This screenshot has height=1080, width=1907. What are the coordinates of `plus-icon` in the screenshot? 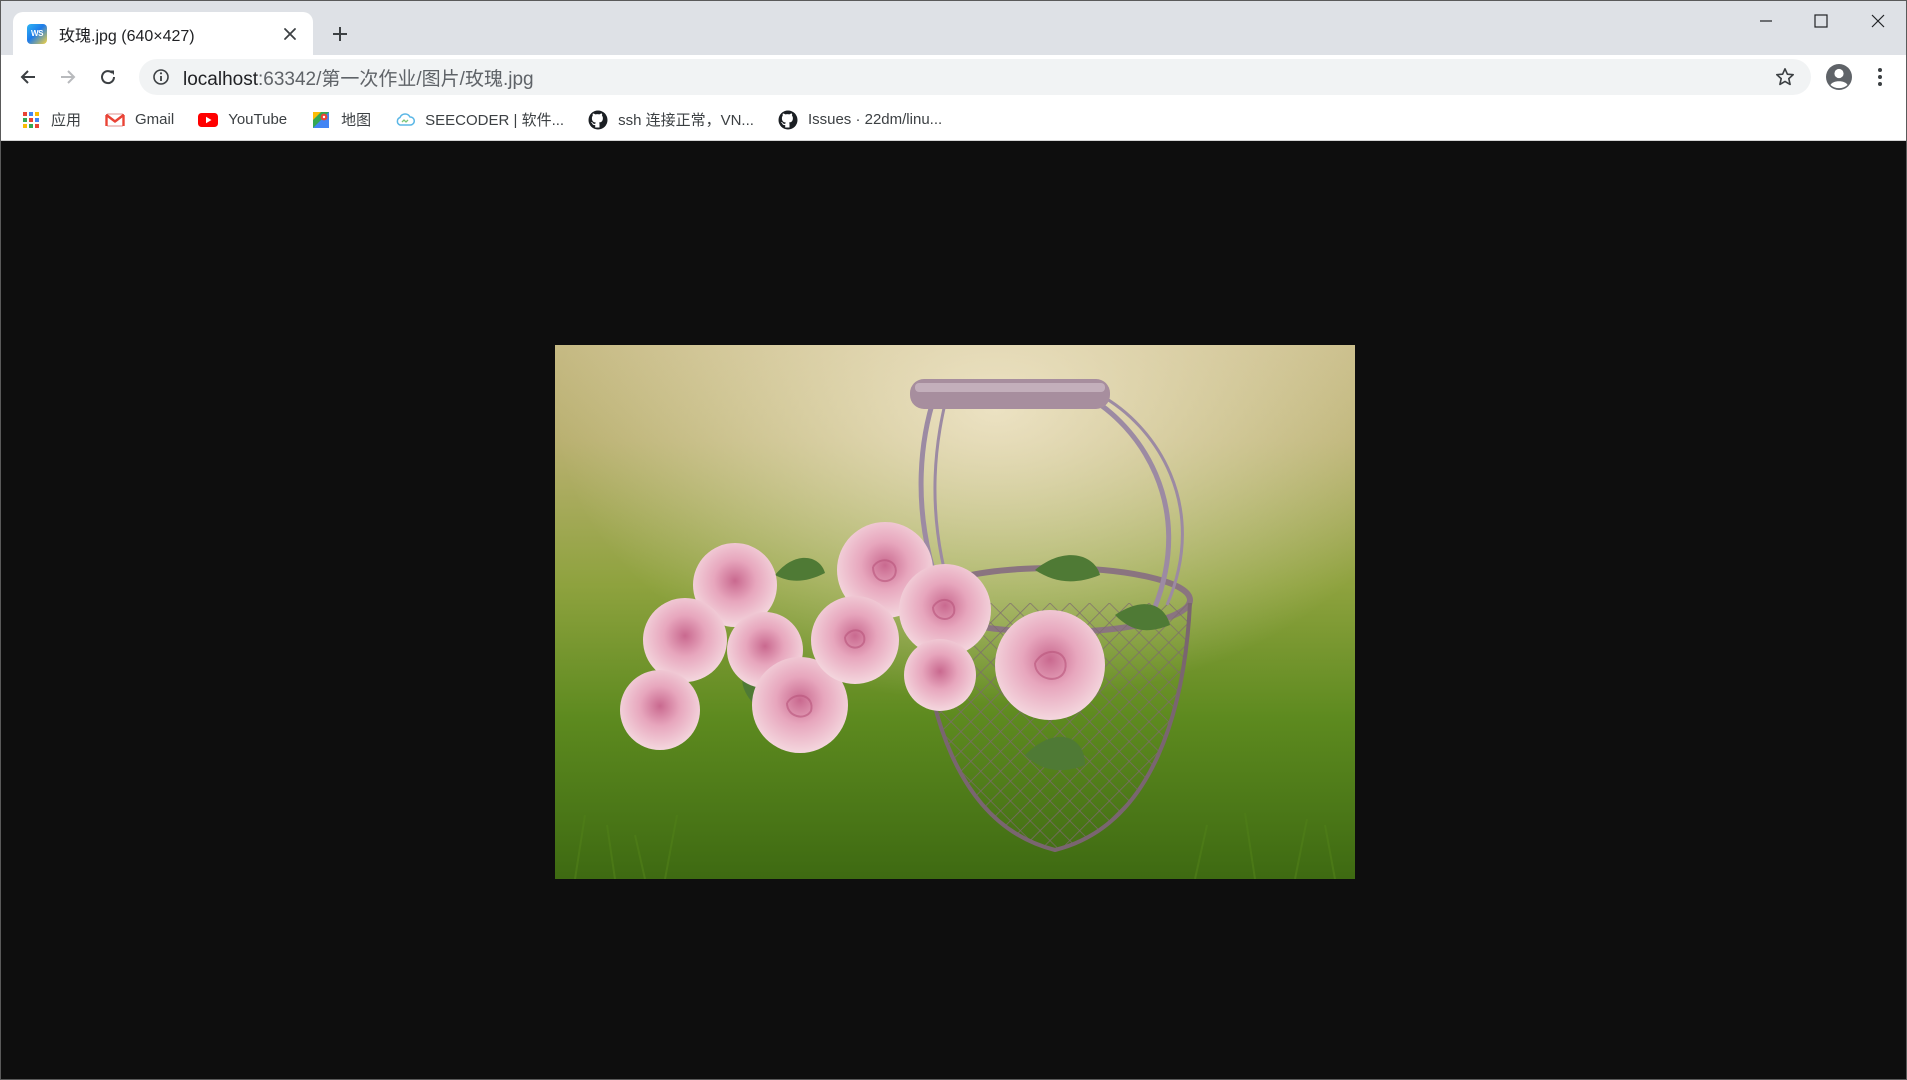 It's located at (340, 34).